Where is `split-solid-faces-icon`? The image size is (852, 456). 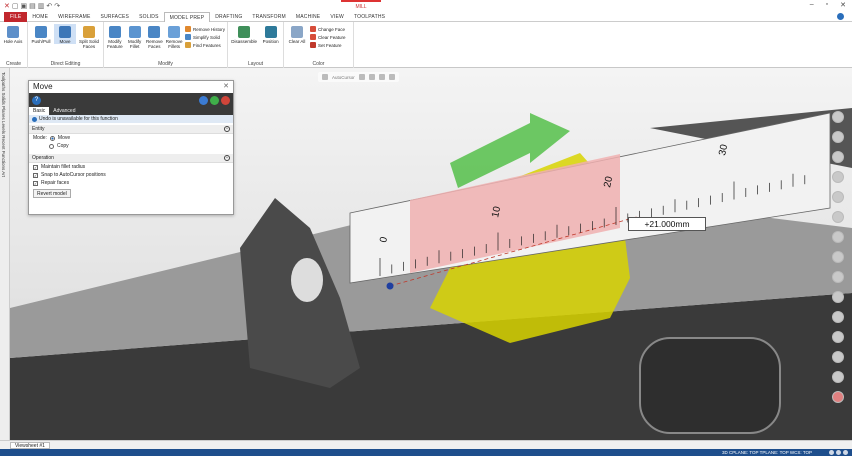 split-solid-faces-icon is located at coordinates (89, 32).